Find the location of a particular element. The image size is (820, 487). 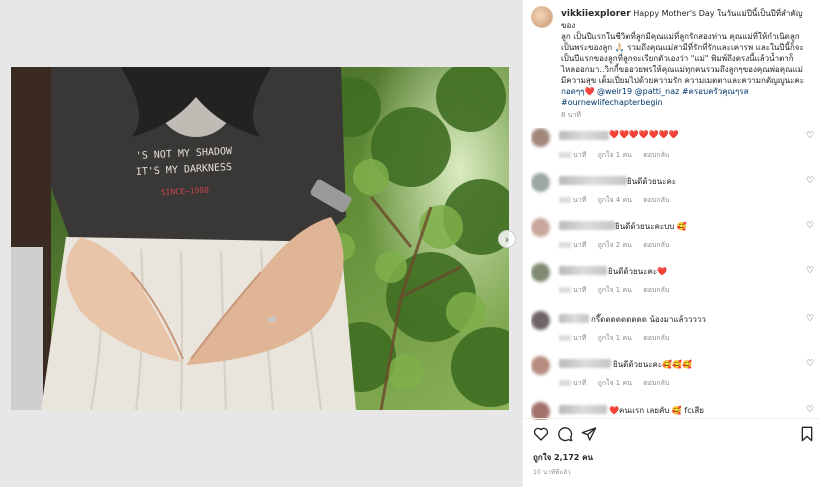

heart-icon is located at coordinates (541, 434).